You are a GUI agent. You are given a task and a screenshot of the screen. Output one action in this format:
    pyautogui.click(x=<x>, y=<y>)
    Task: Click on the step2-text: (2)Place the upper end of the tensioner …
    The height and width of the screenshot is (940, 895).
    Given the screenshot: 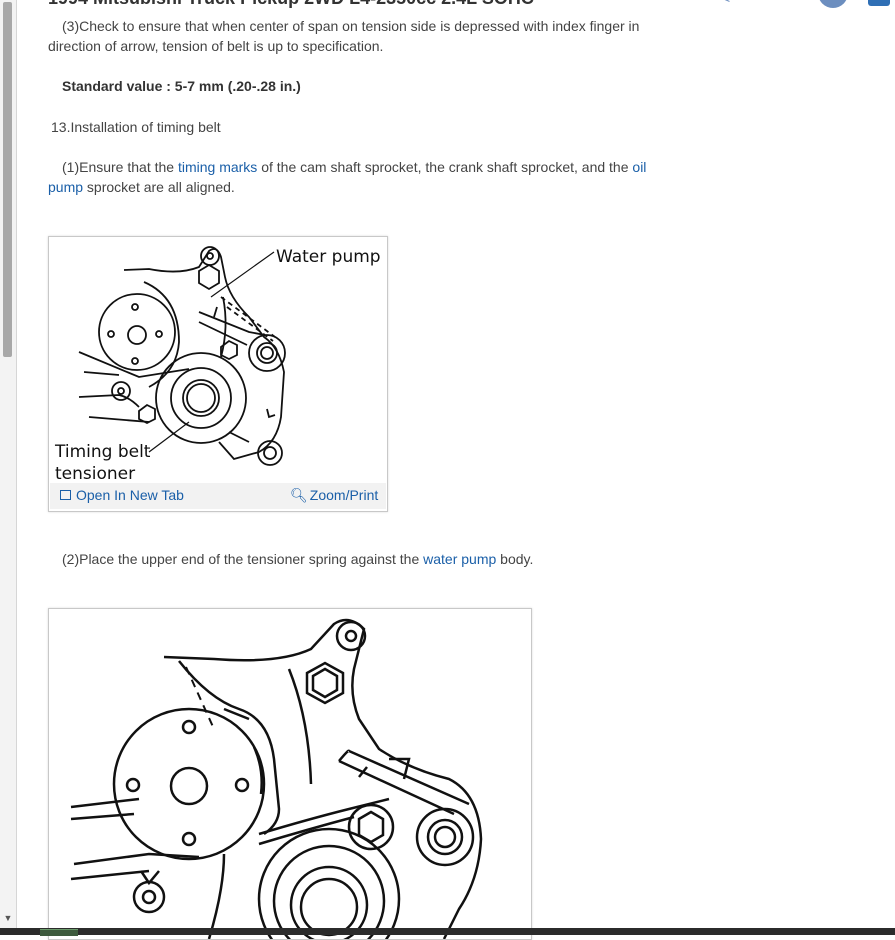 What is the action you would take?
    pyautogui.click(x=358, y=559)
    